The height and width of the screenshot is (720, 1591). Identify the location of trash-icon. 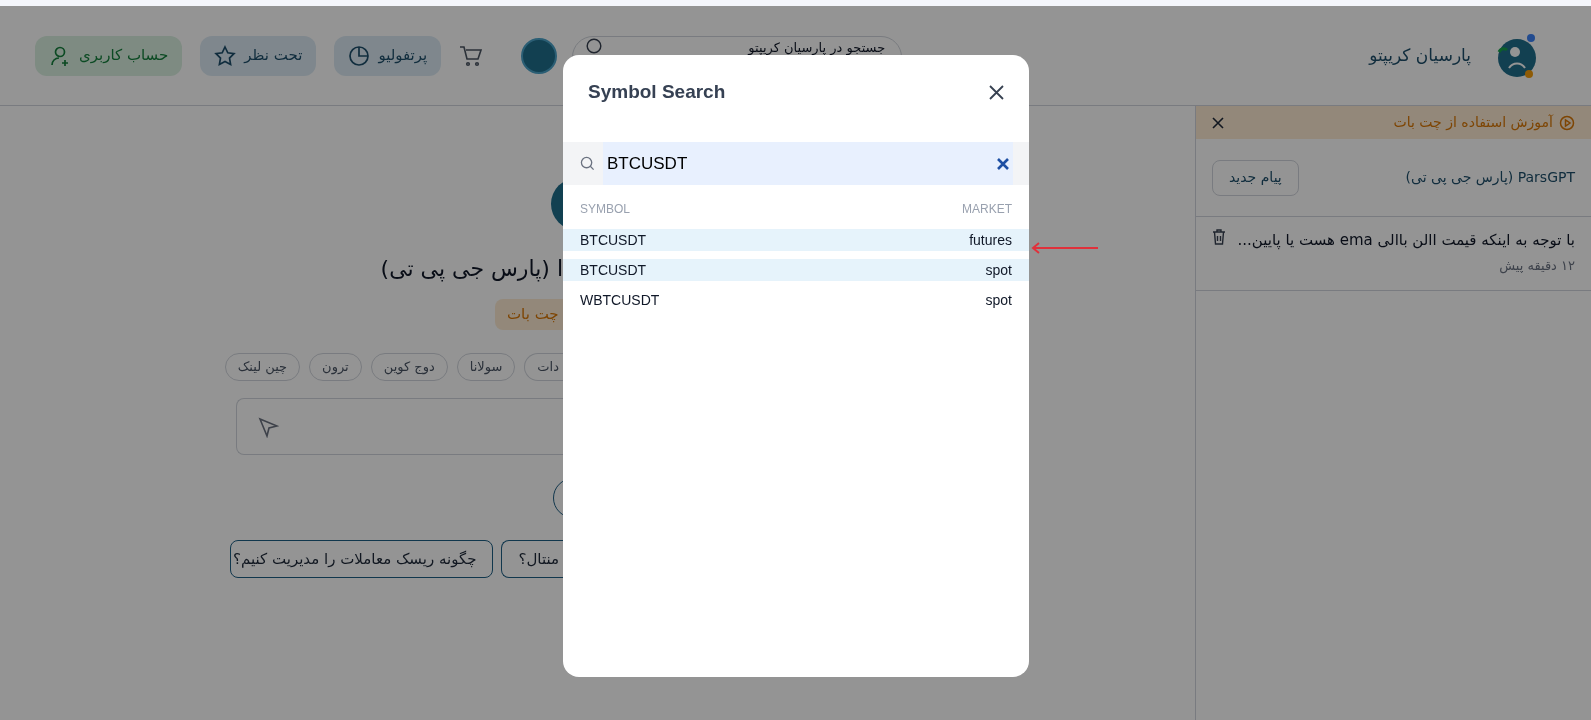
(1219, 237).